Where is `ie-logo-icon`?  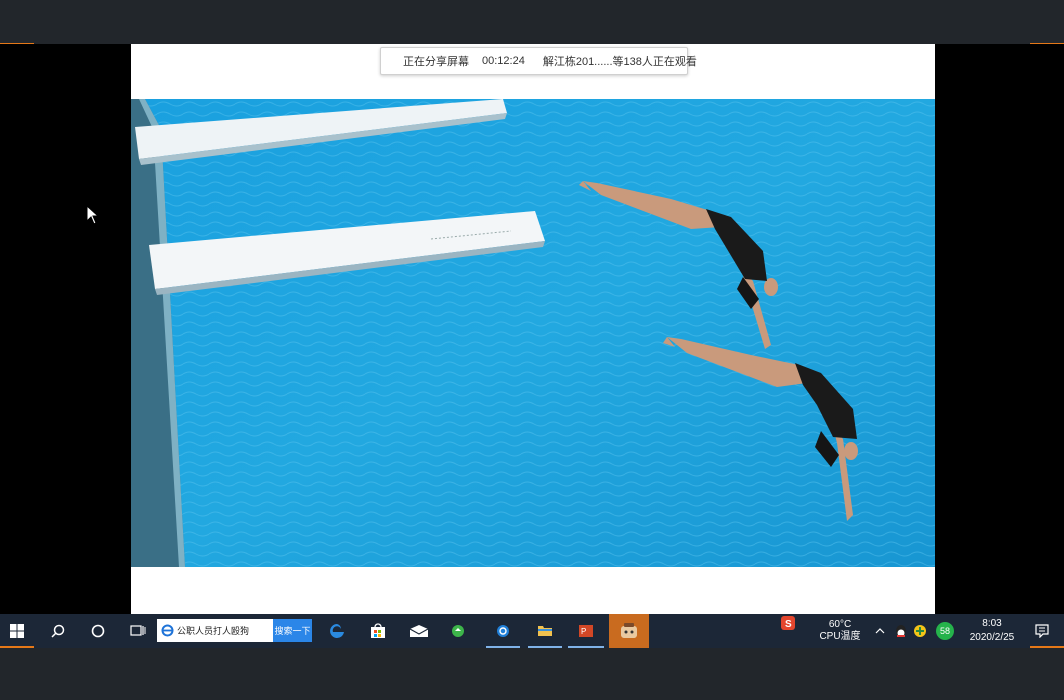
ie-logo-icon is located at coordinates (167, 630).